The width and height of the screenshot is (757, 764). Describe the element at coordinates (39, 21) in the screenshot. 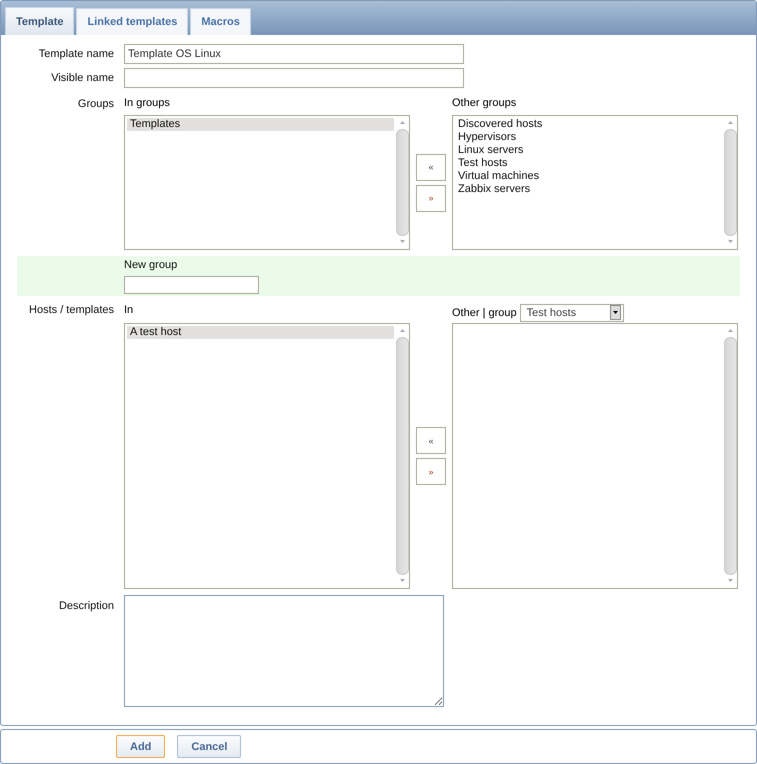

I see `tab: Template` at that location.